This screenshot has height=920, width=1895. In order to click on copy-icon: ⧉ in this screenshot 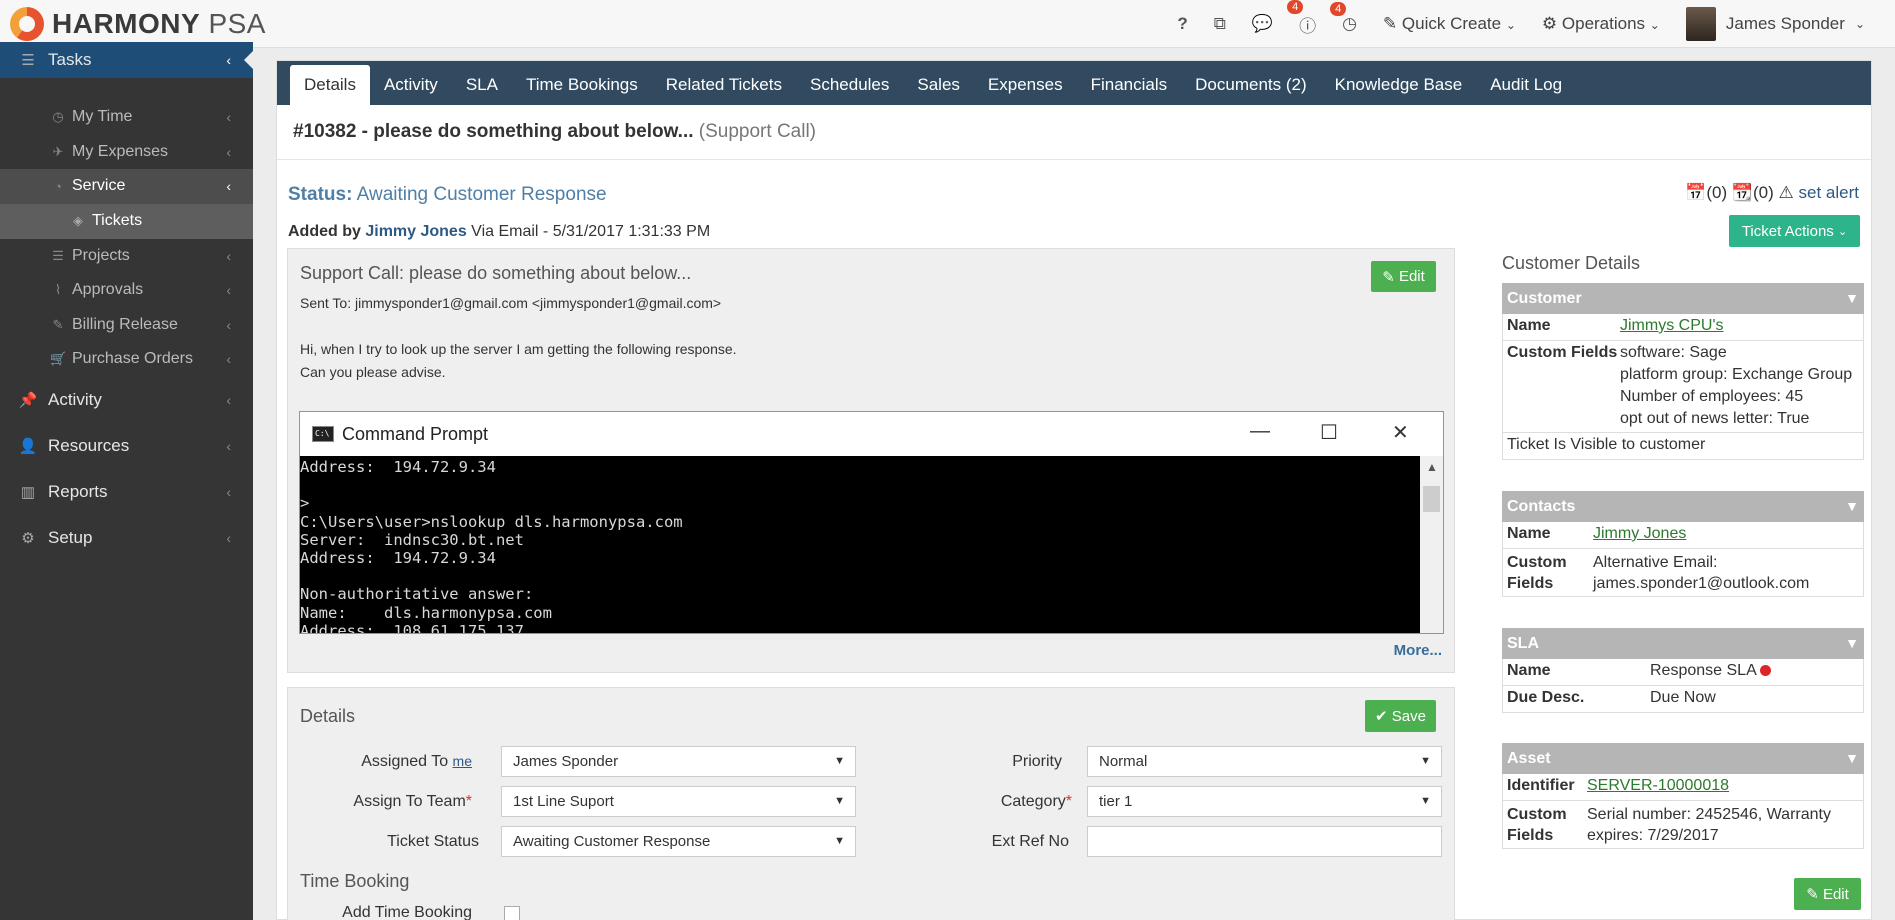, I will do `click(1220, 24)`.